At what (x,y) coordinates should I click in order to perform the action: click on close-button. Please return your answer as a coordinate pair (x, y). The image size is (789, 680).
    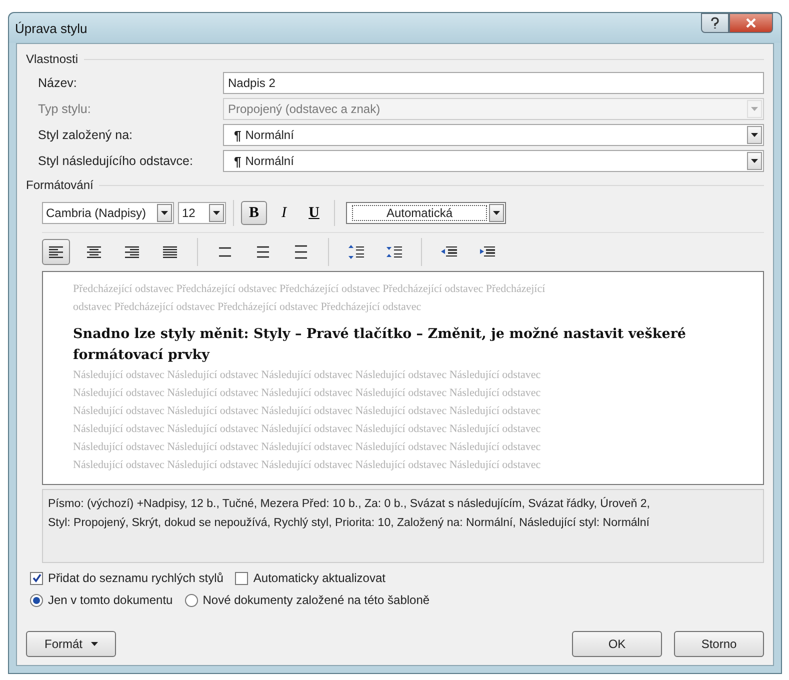
    Looking at the image, I should click on (751, 23).